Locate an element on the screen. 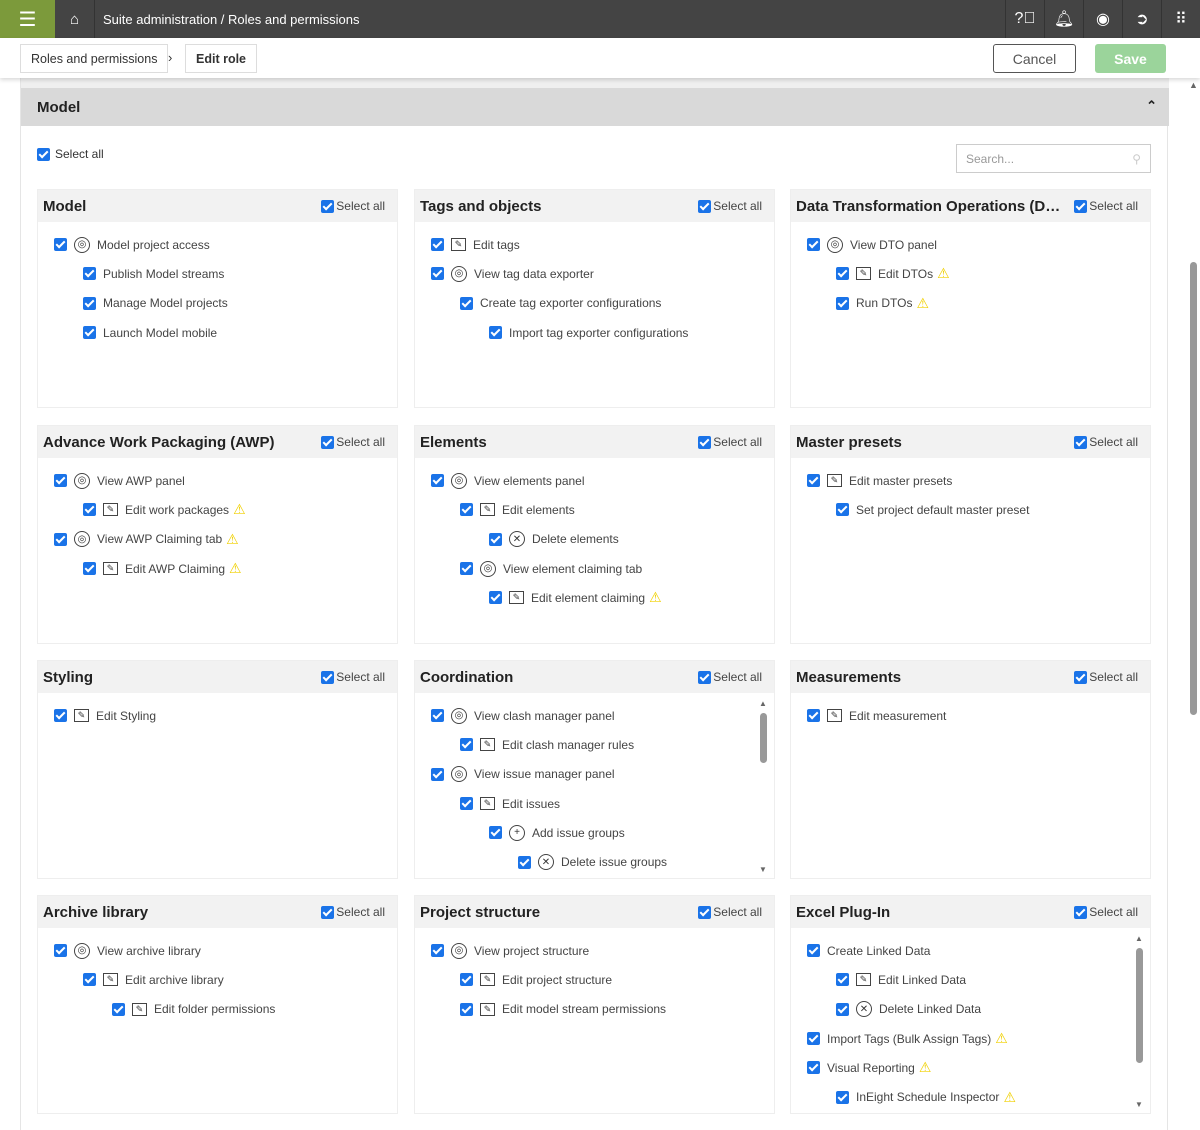  permission-item: ✕ Delete elements is located at coordinates (594, 539).